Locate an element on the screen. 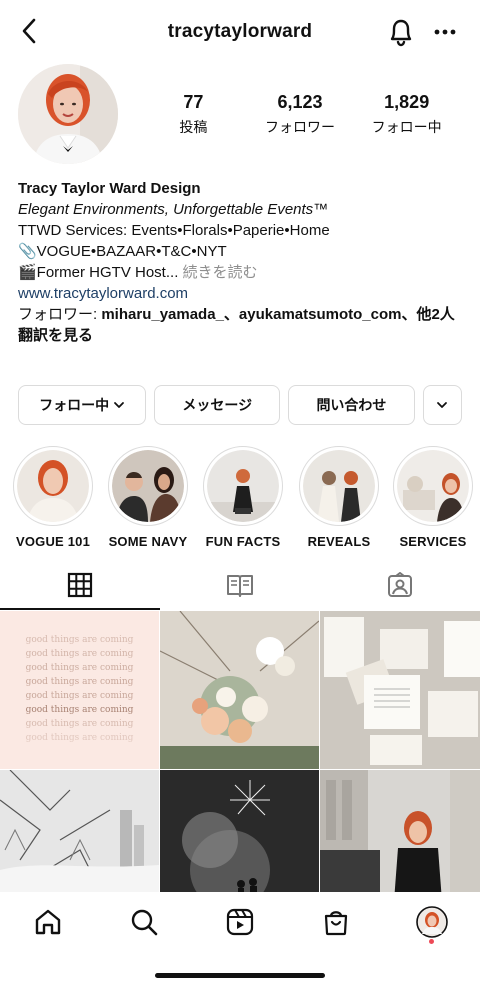 The height and width of the screenshot is (988, 480). profile-avatar is located at coordinates (68, 114).